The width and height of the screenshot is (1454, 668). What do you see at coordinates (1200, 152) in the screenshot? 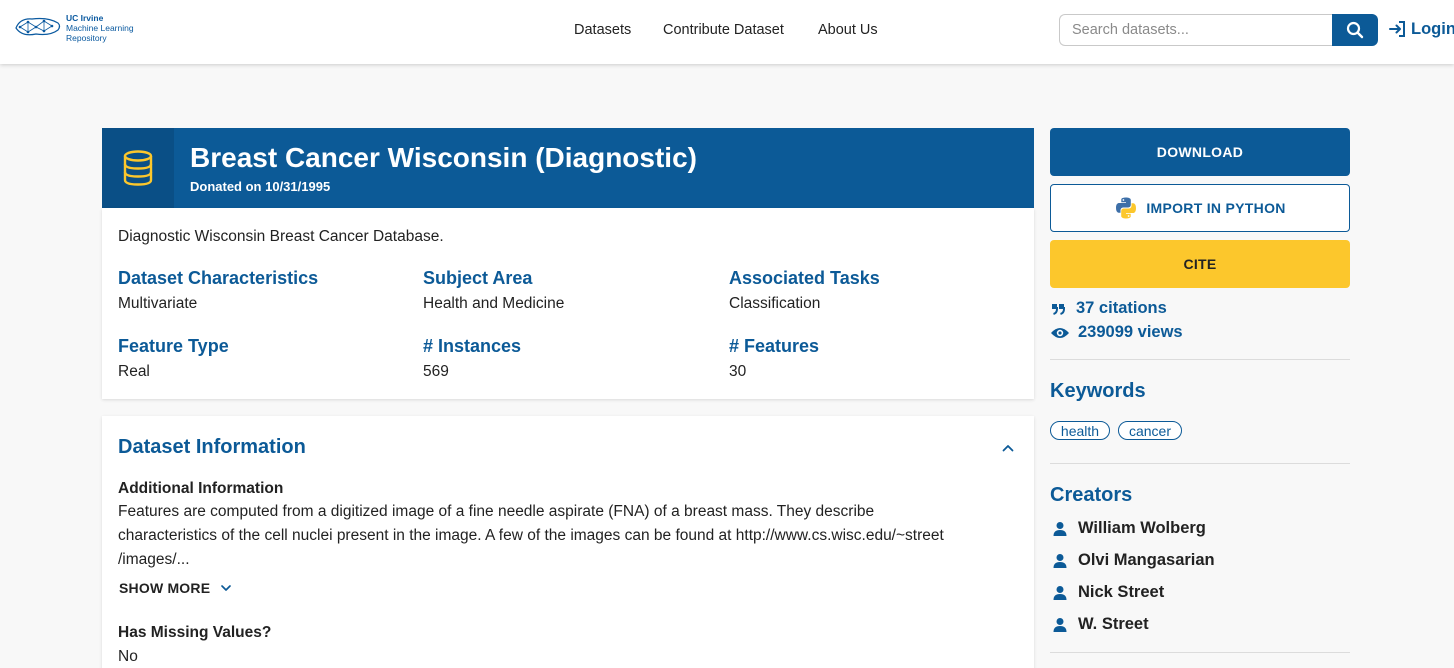
I see `download-button: DOWNLOAD` at bounding box center [1200, 152].